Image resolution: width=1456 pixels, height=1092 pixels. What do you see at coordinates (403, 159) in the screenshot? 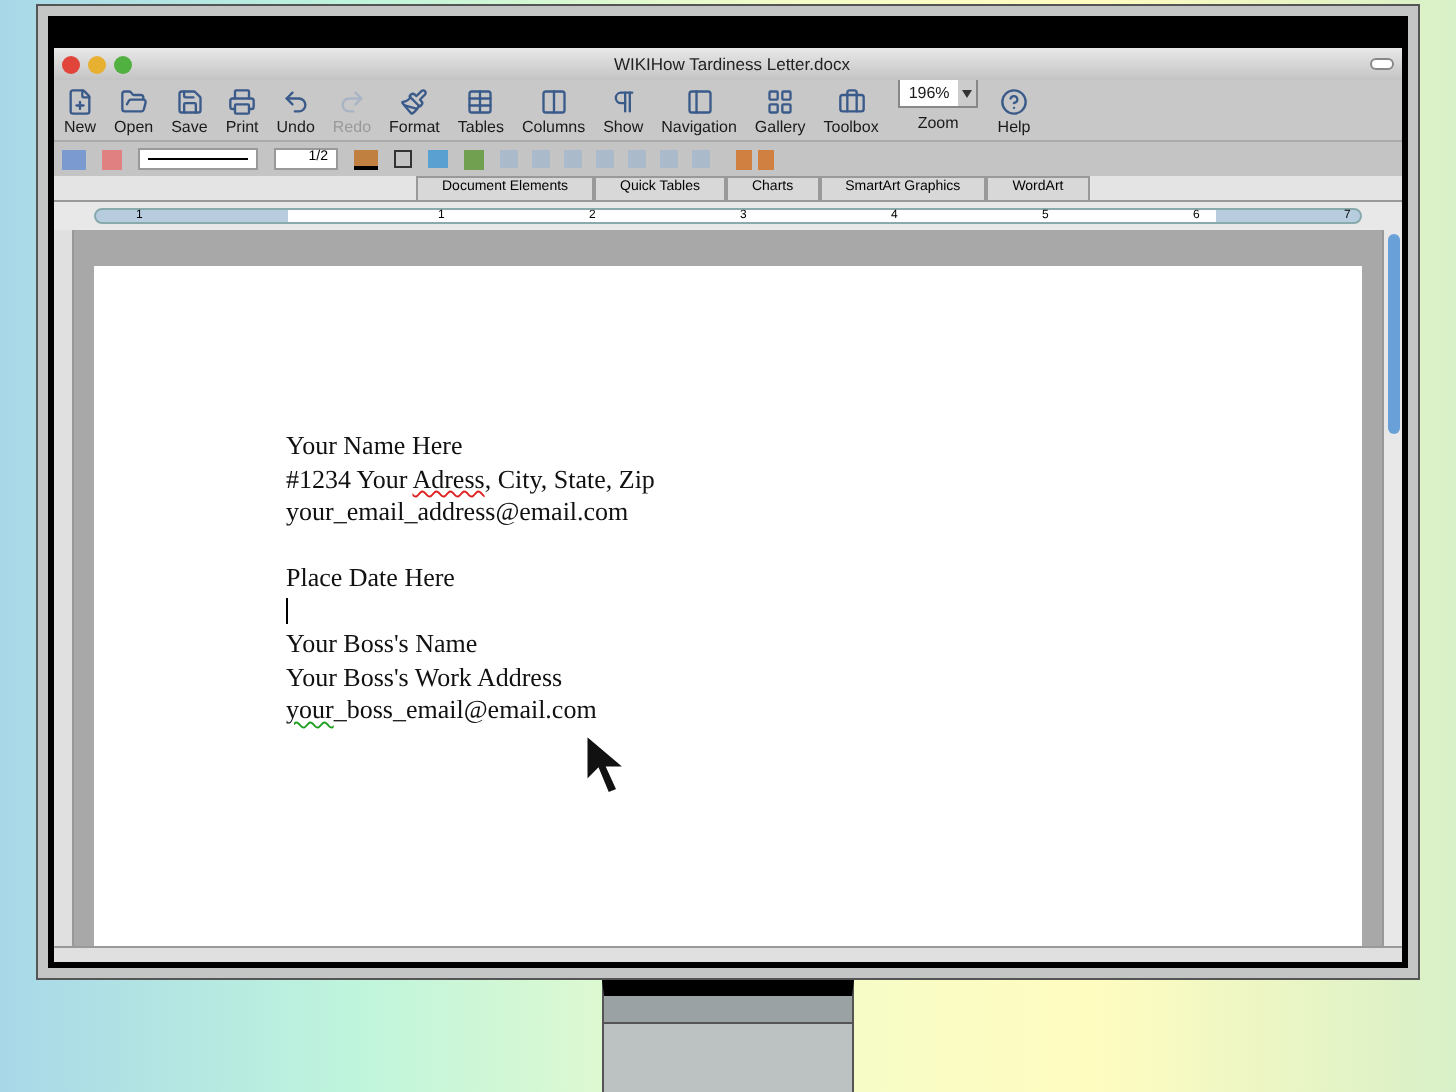
I see `border-icon` at bounding box center [403, 159].